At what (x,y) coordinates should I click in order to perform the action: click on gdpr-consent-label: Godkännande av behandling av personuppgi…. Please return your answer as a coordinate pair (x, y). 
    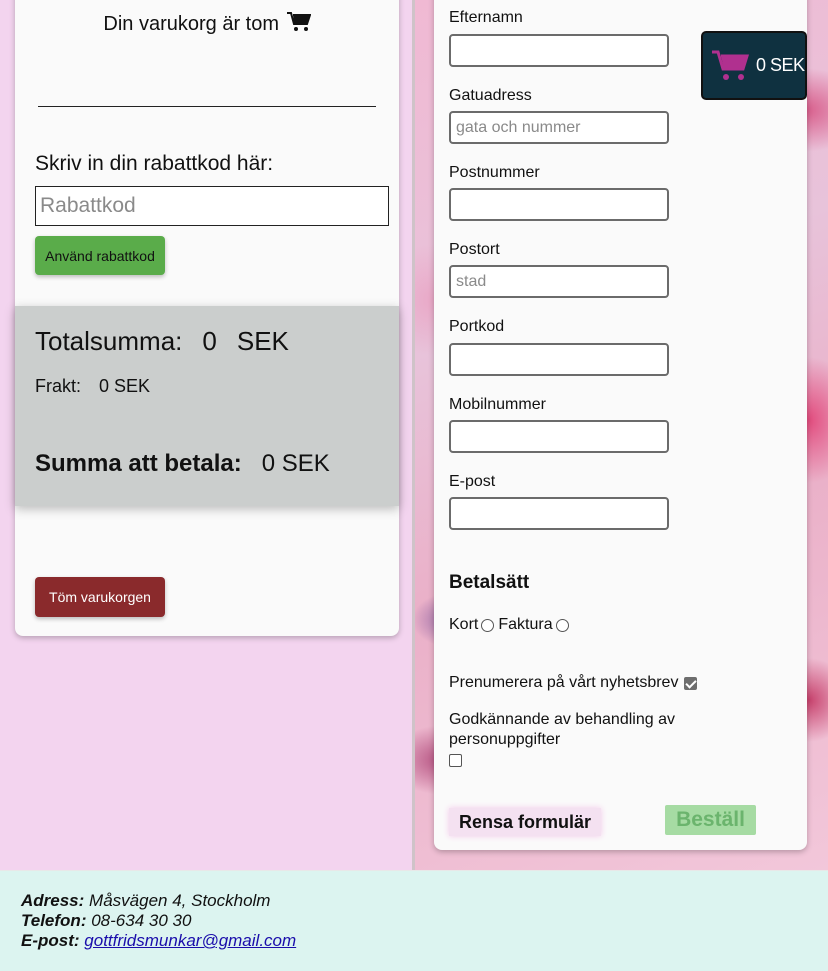
    Looking at the image, I should click on (562, 729).